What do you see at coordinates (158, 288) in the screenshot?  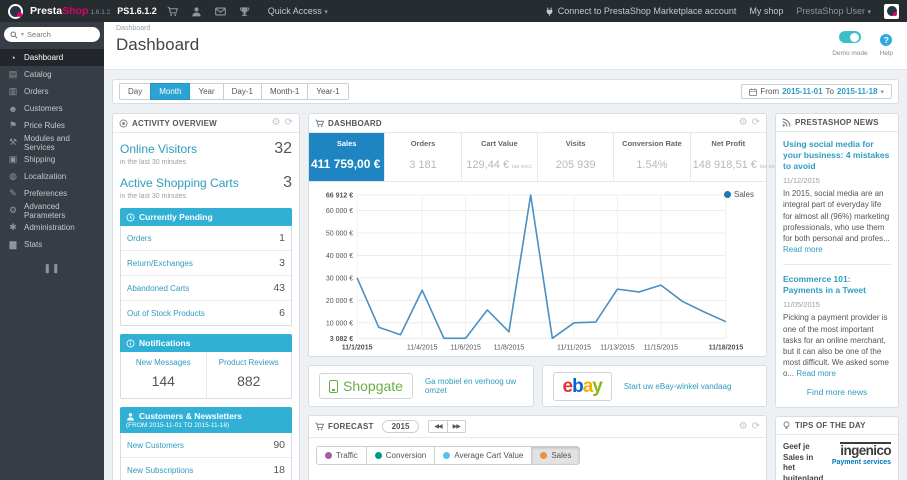 I see `abandoned-carts-link: Abandoned Carts` at bounding box center [158, 288].